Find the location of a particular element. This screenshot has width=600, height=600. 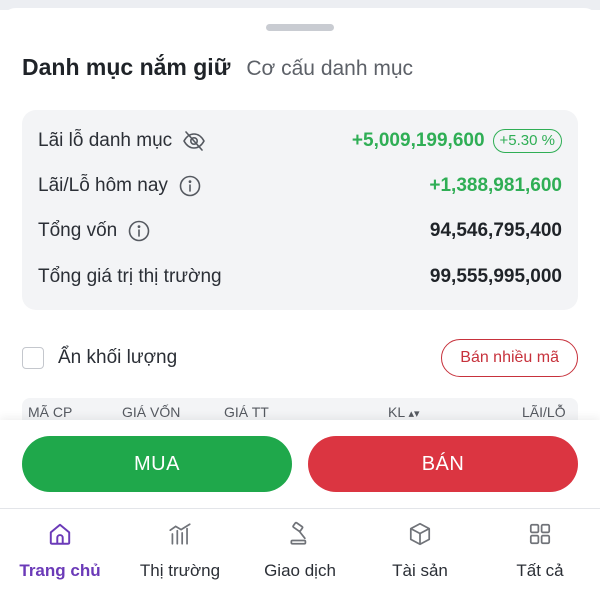

nav-item-trading: Giao dịch is located at coordinates (300, 557).